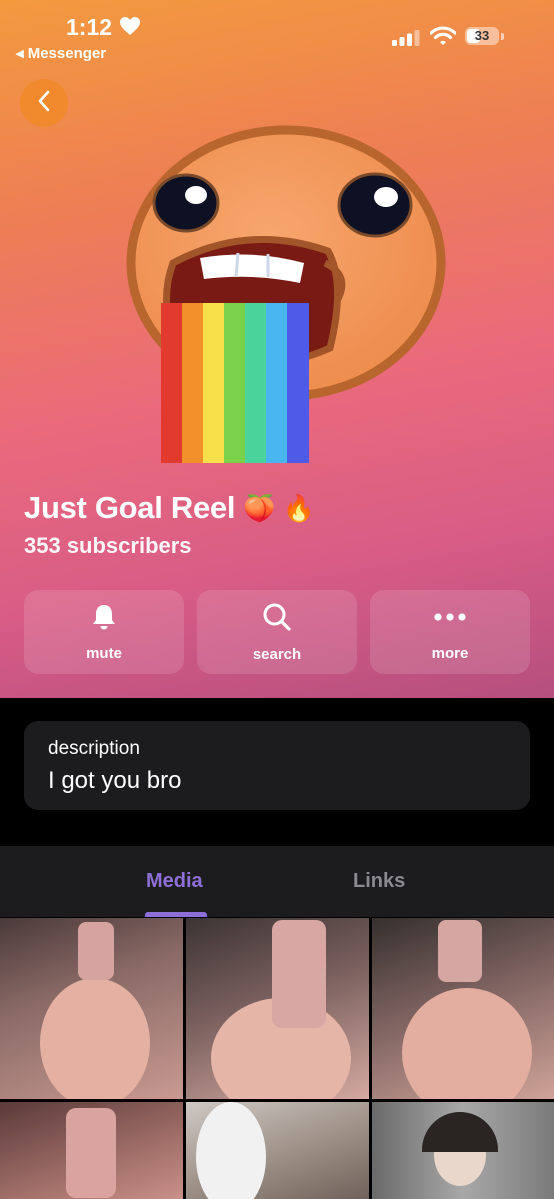 The height and width of the screenshot is (1199, 554). I want to click on search-button: search, so click(277, 632).